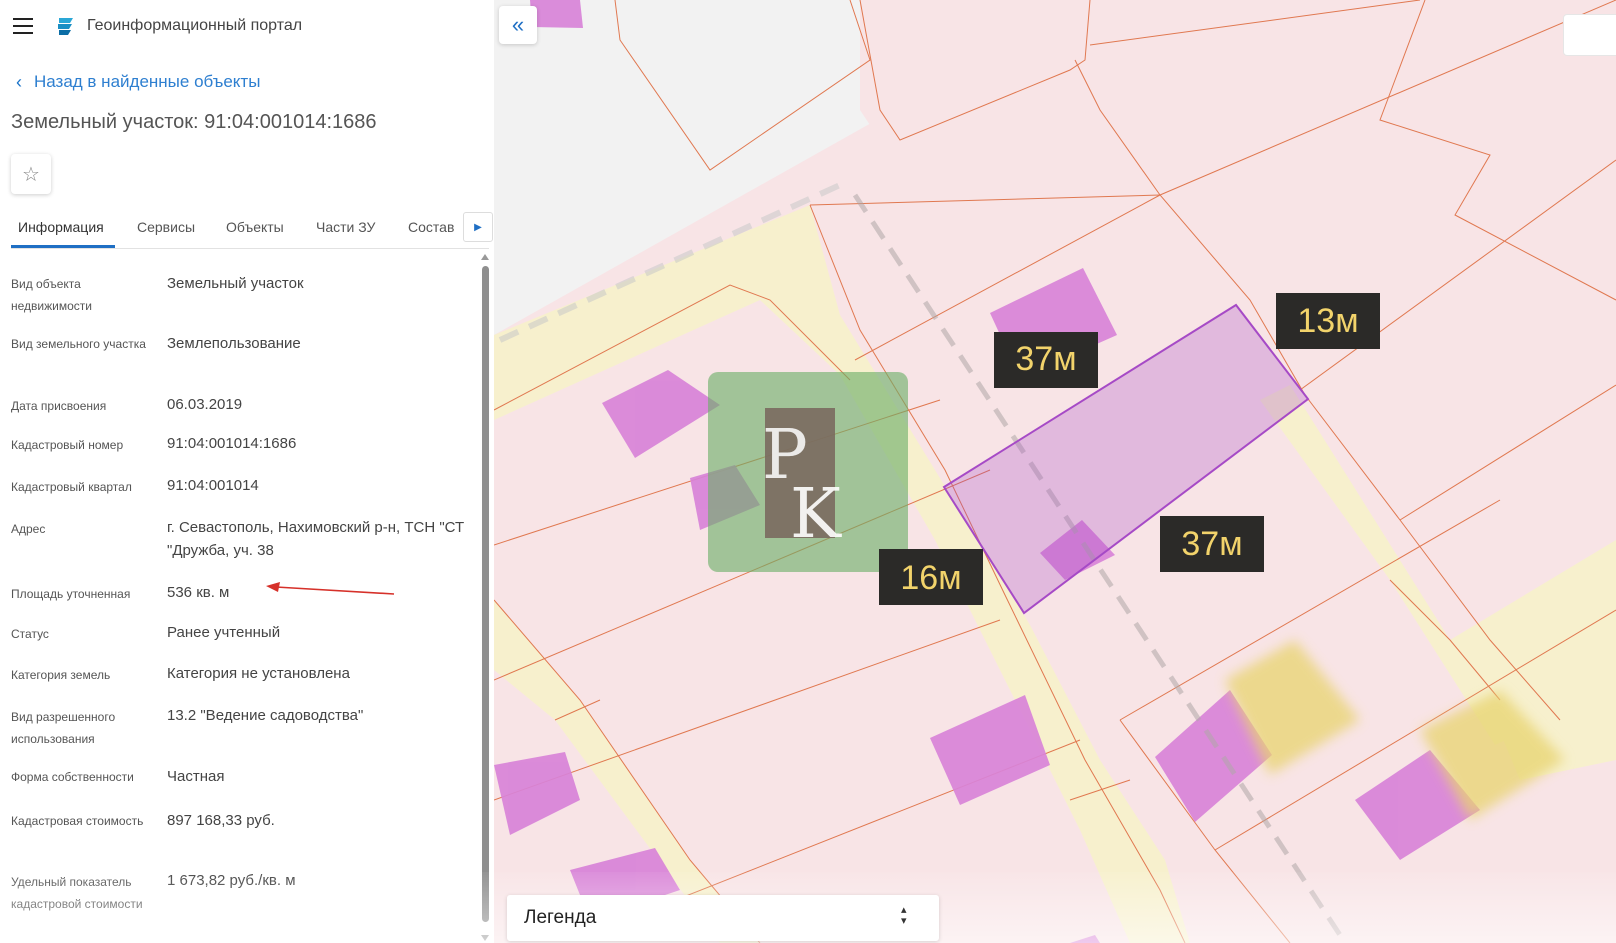 The width and height of the screenshot is (1616, 943). Describe the element at coordinates (904, 915) in the screenshot. I see `sort-arrows-icon: ▴ ▾` at that location.